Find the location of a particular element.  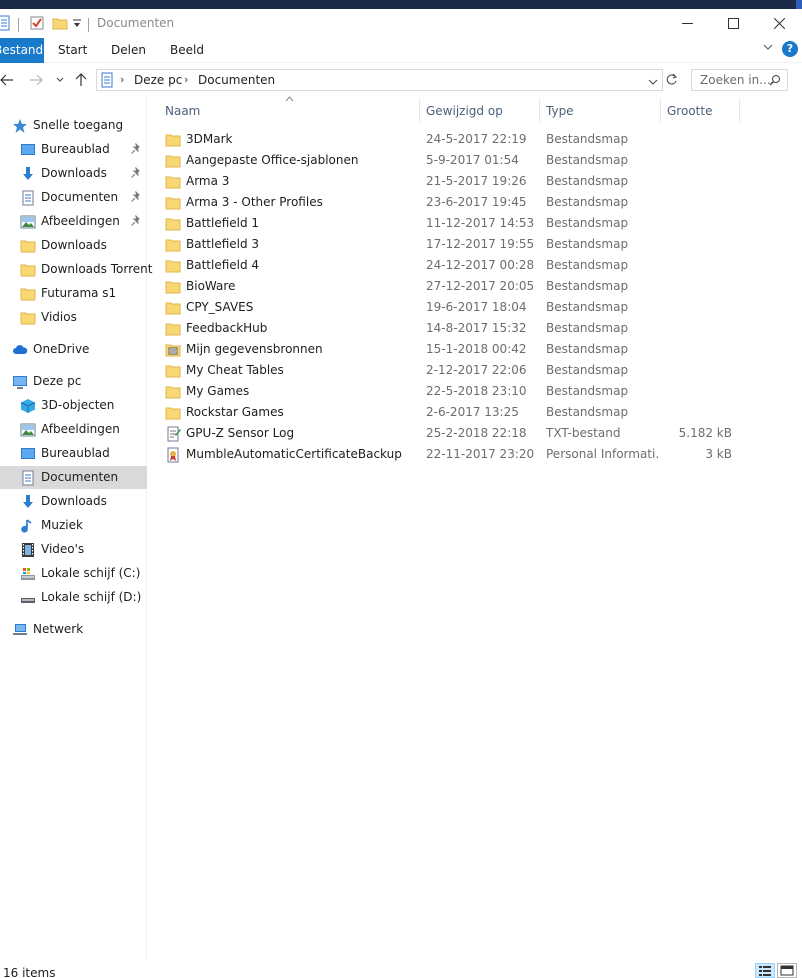

nav-this-pc: Deze pc is located at coordinates (73, 381).